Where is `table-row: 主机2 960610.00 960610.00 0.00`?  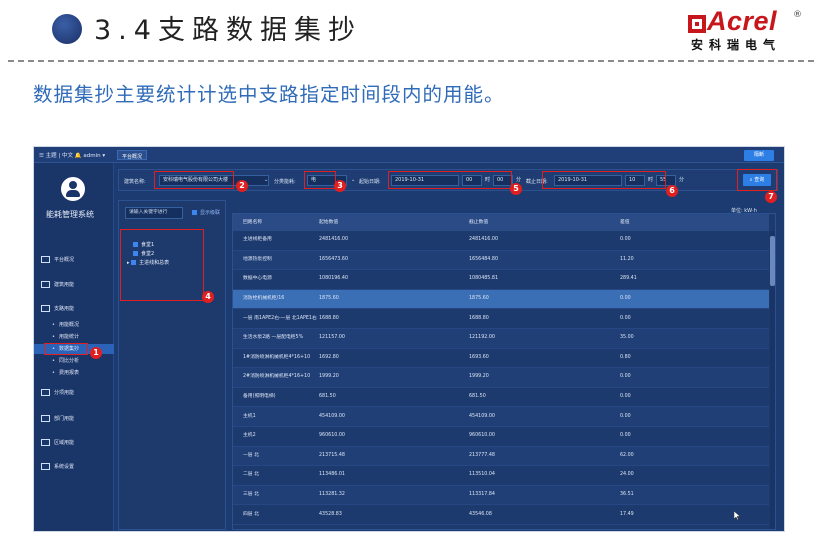
table-row: 主机2 960610.00 960610.00 0.00 is located at coordinates (501, 437).